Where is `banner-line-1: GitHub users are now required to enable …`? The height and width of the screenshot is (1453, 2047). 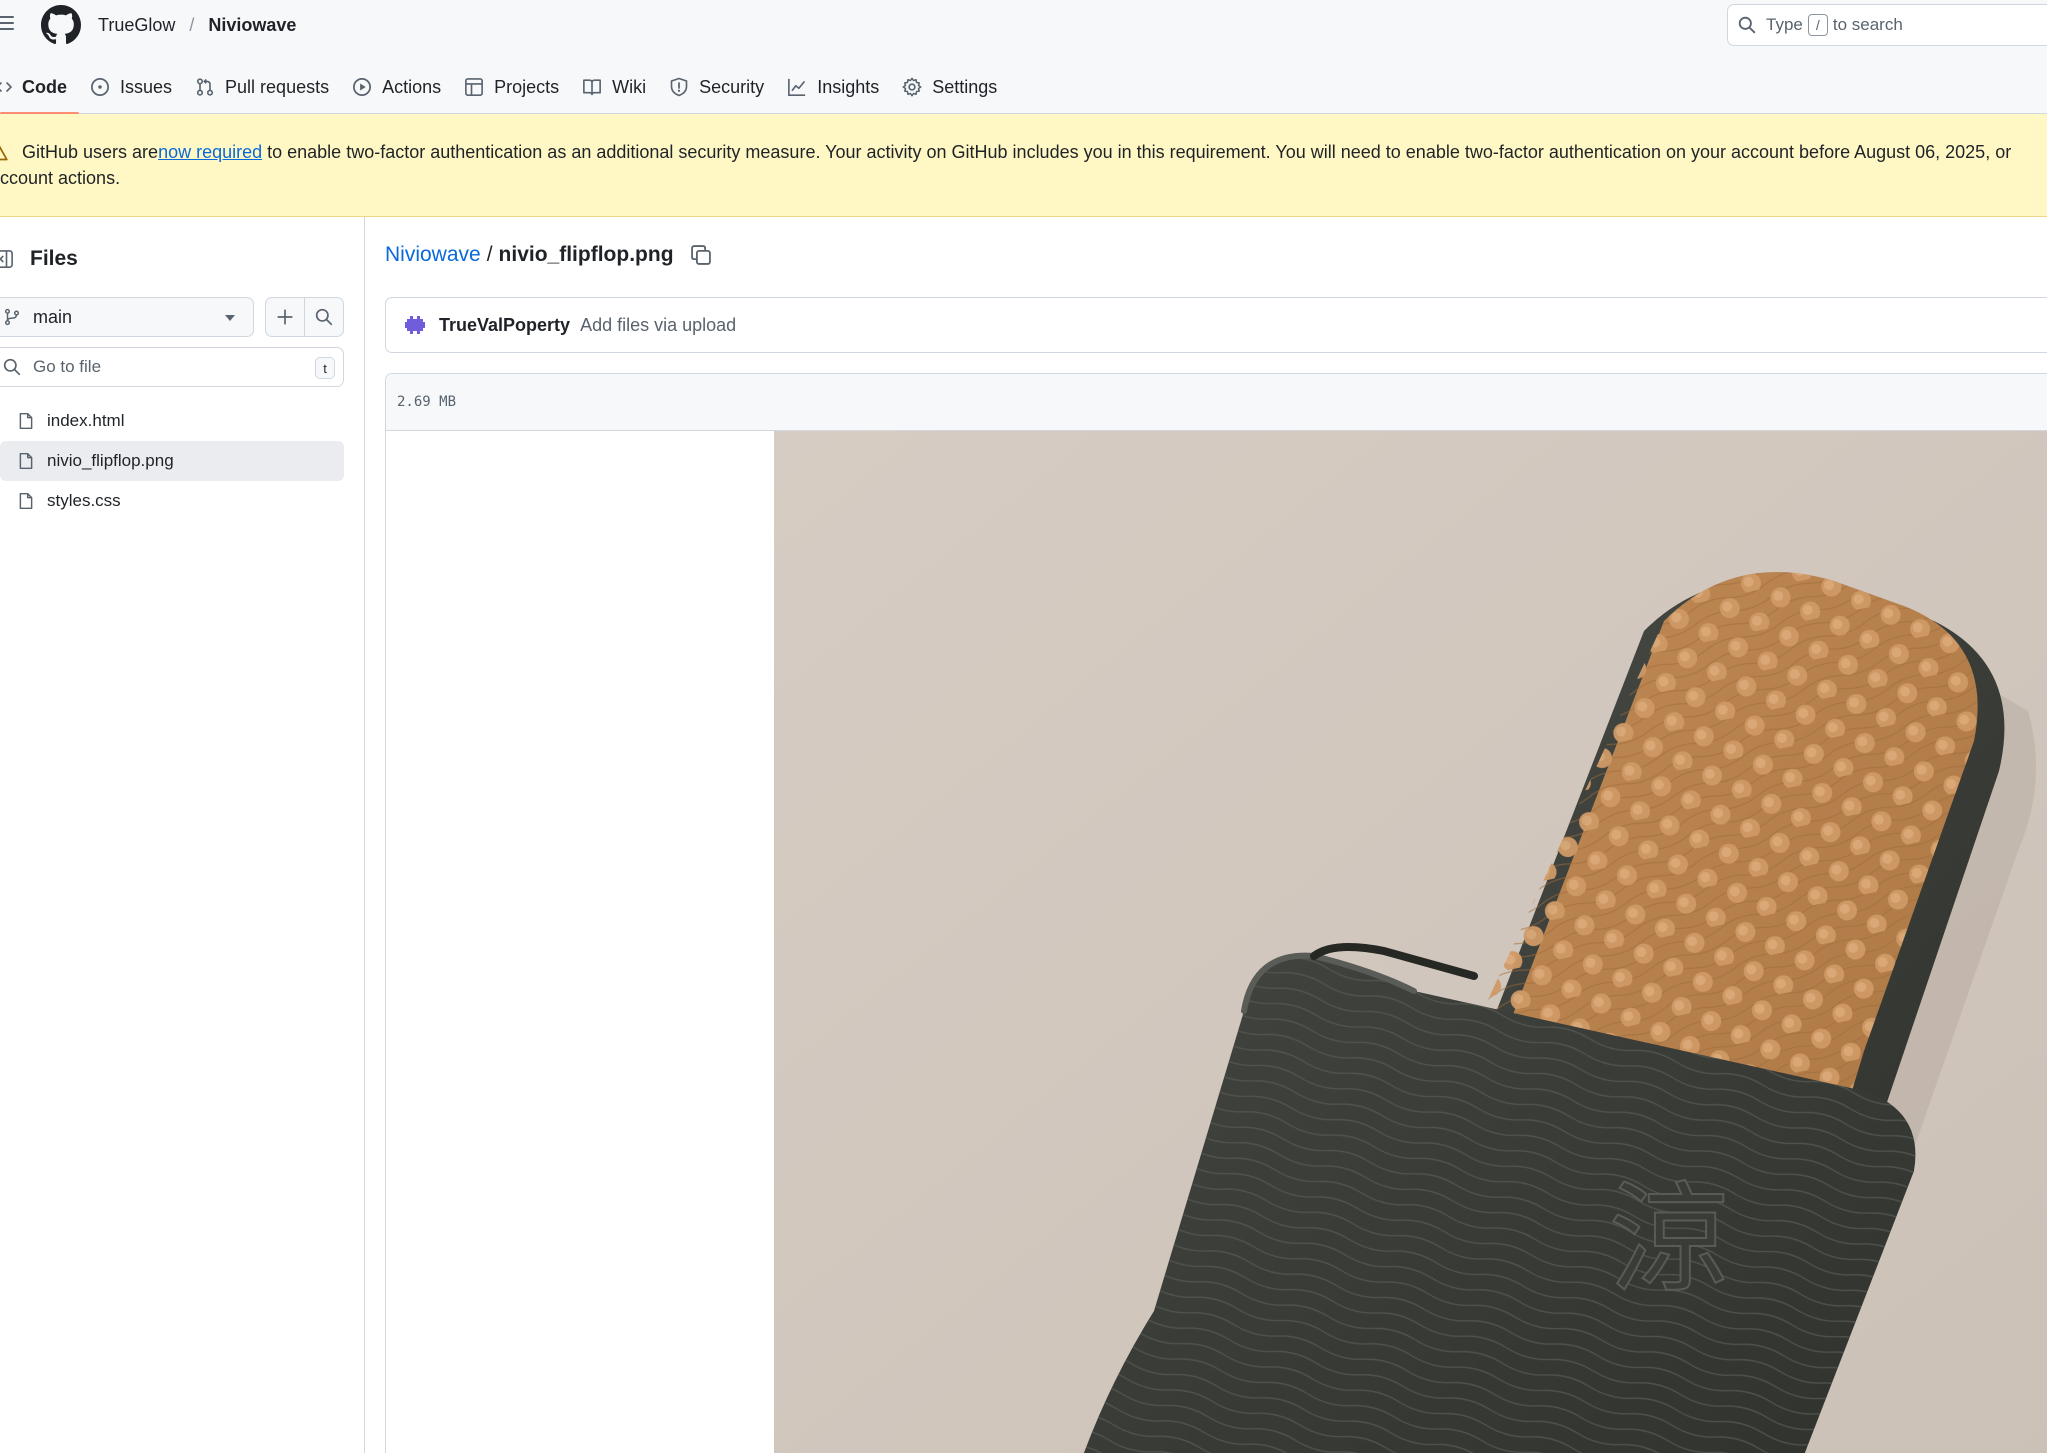
banner-line-1: GitHub users are now required to enable … is located at coordinates (1005, 152).